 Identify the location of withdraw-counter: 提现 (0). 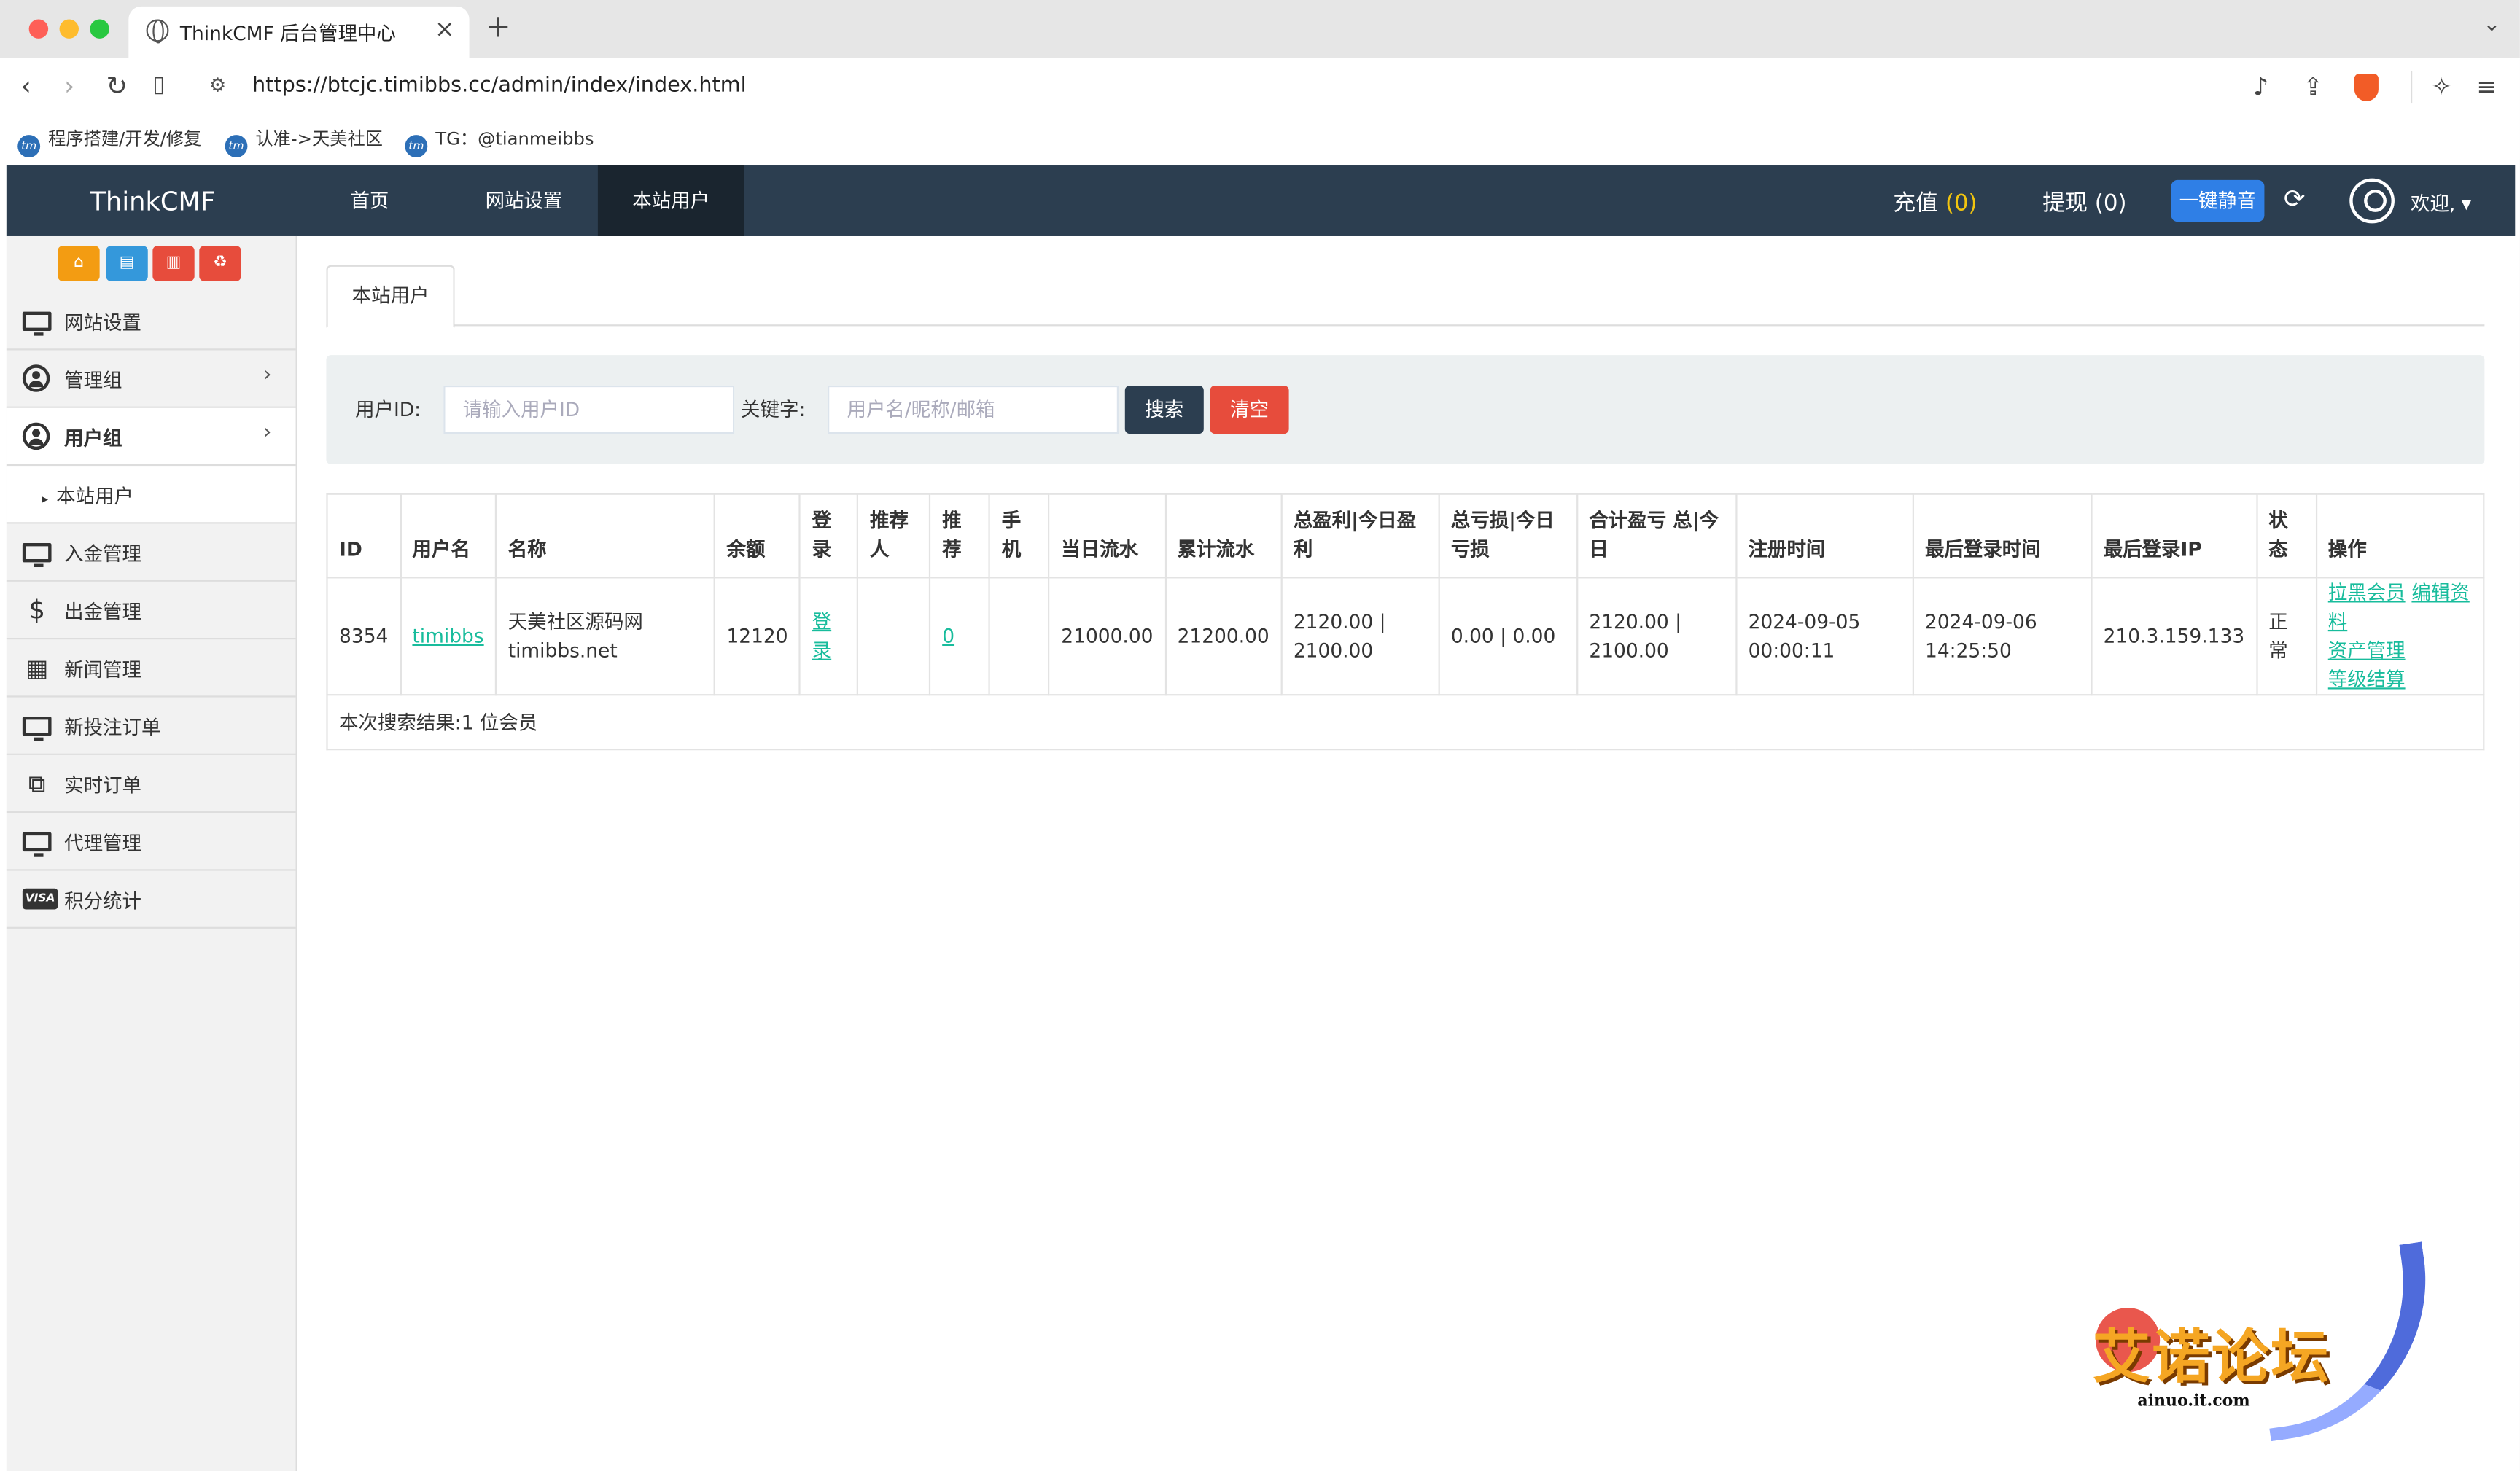
(2084, 203).